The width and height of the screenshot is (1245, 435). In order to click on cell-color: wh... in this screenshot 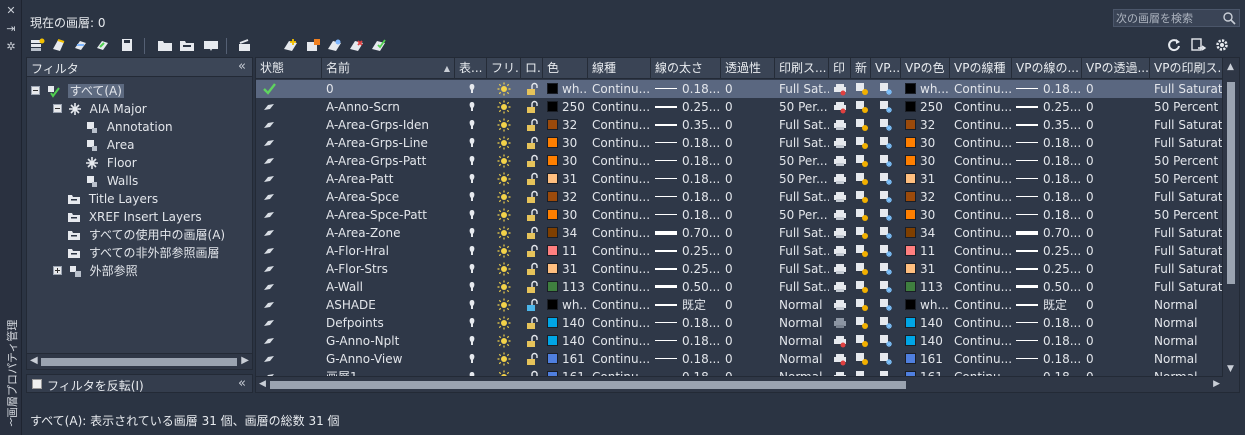, I will do `click(565, 89)`.